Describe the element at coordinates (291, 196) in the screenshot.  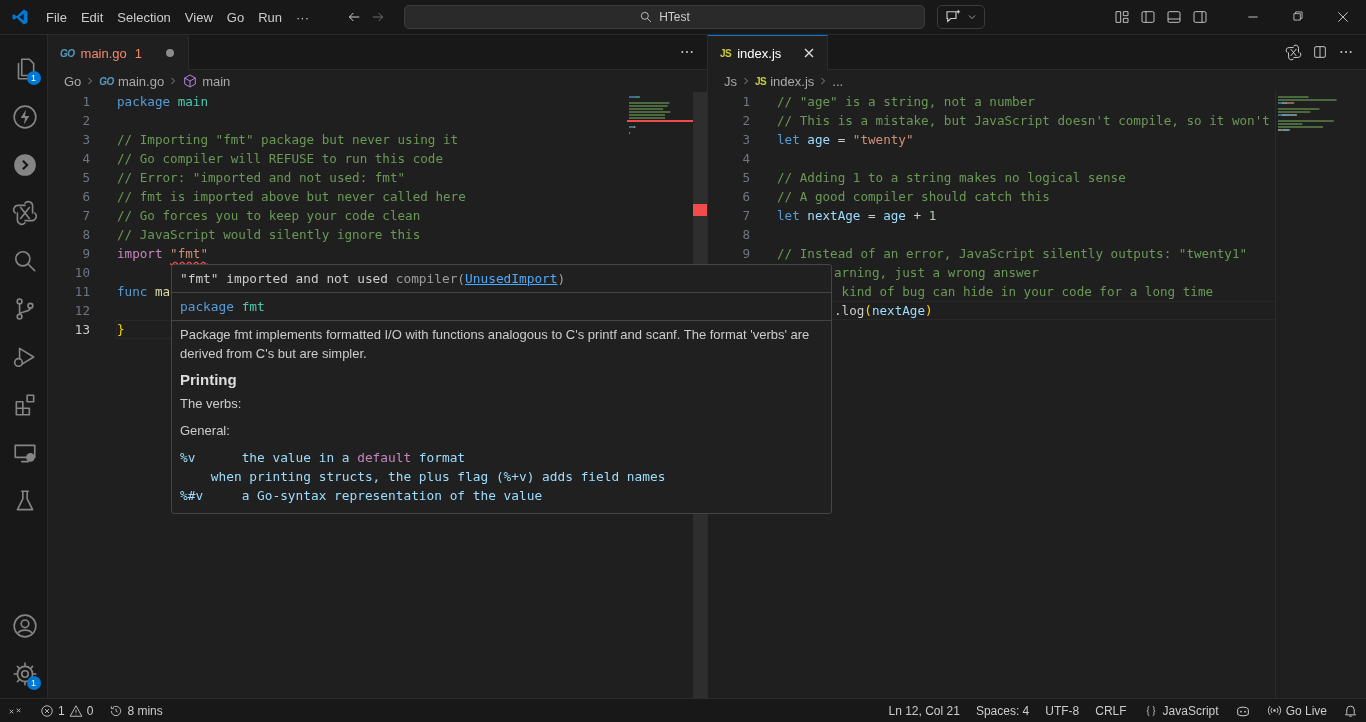
I see `code-line: // fmt is imported above but never called here` at that location.